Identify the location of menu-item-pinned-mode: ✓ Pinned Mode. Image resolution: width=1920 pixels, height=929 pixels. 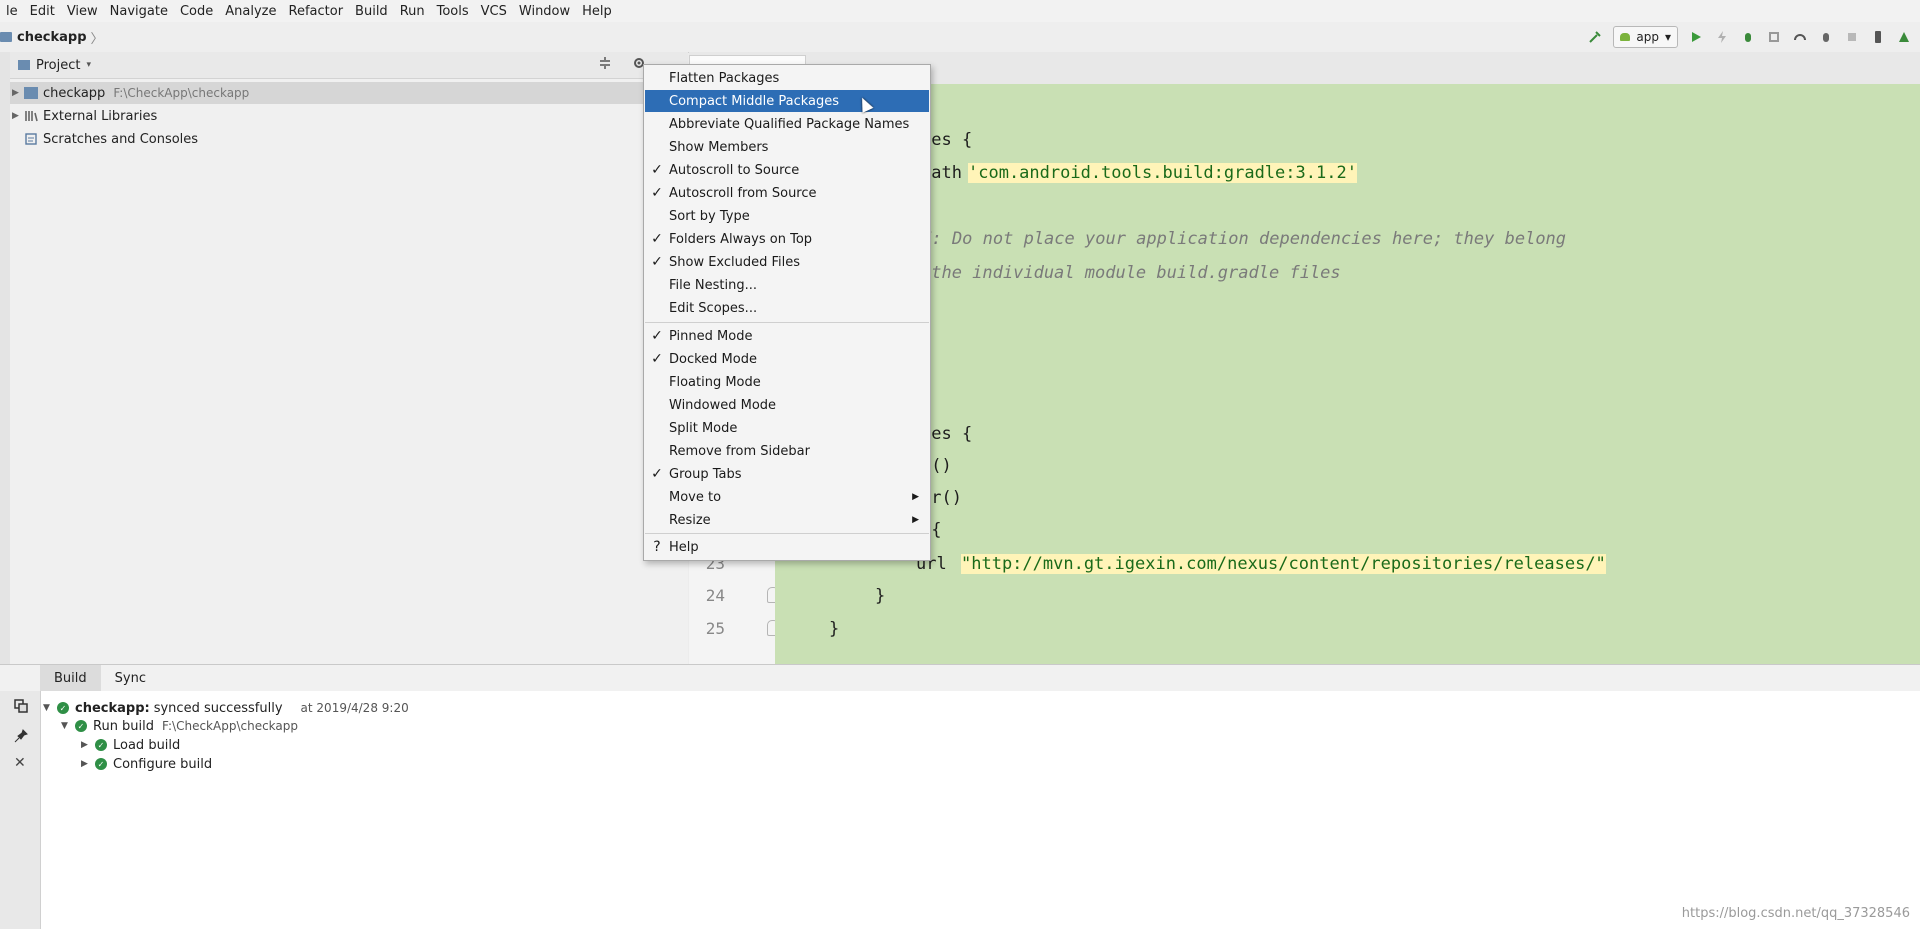
(787, 336).